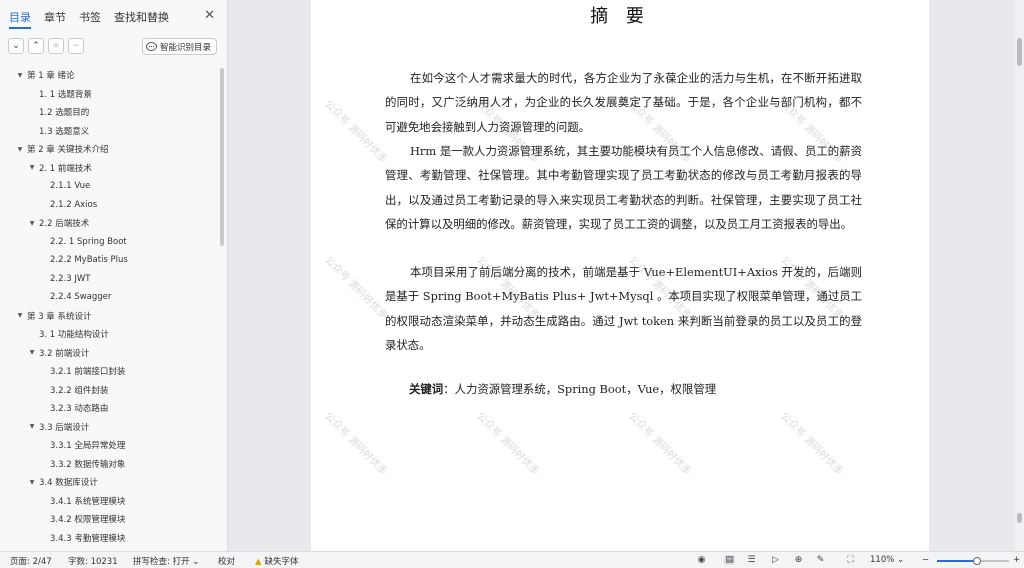 The height and width of the screenshot is (568, 1024). Describe the element at coordinates (109, 482) in the screenshot. I see `toc-item: ▼ 3.4 数据库设计` at that location.